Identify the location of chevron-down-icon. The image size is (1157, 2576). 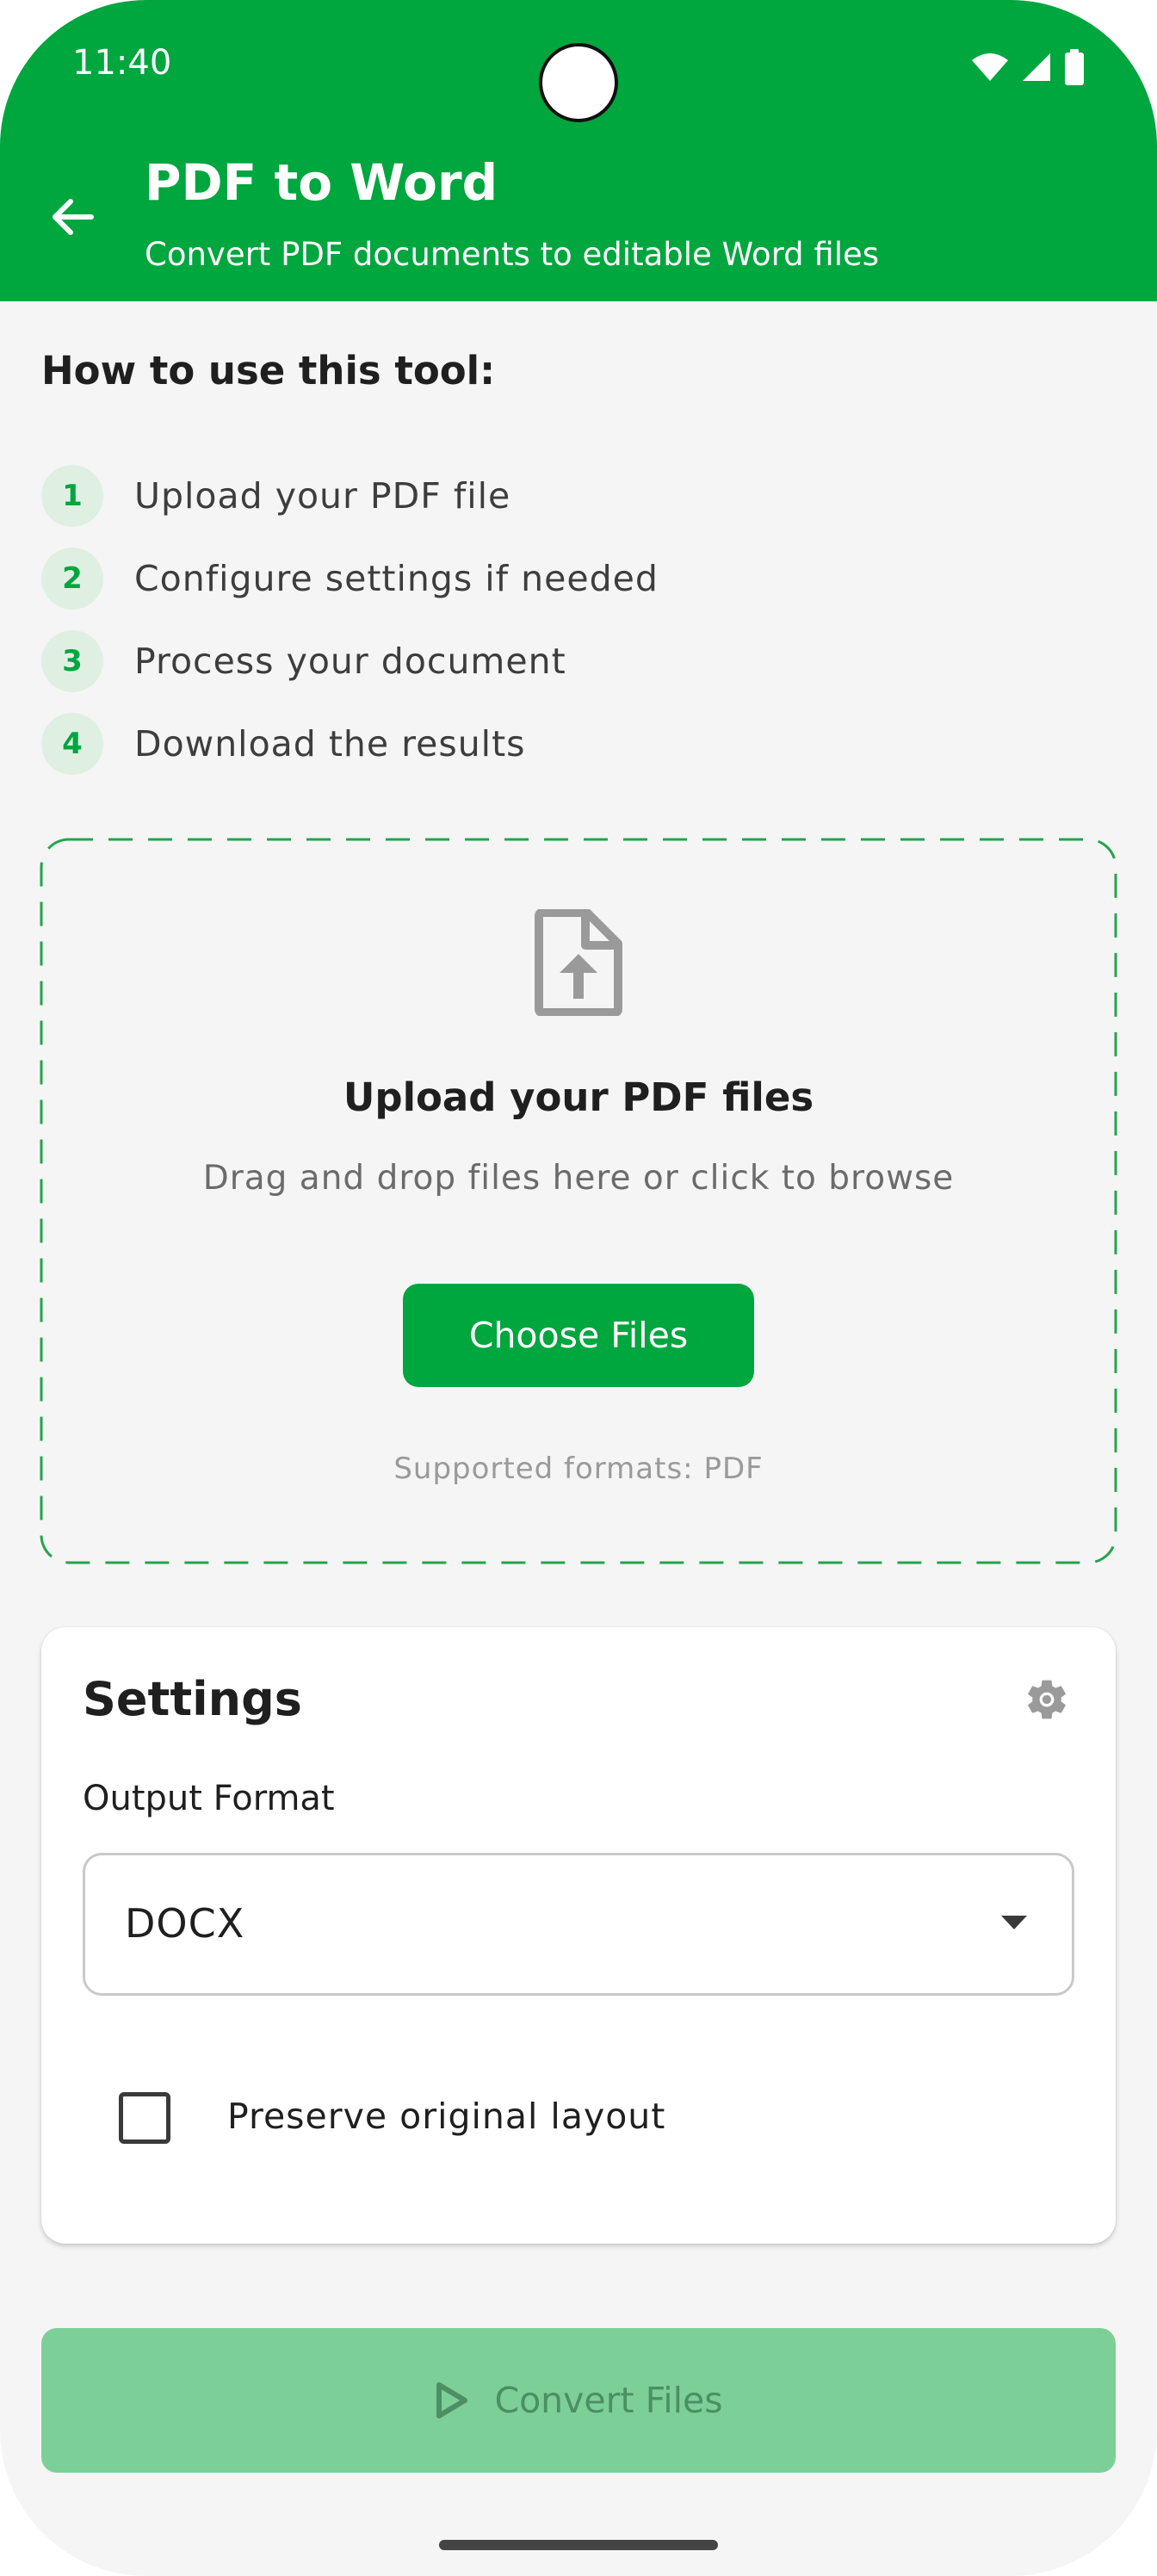
(1014, 1923).